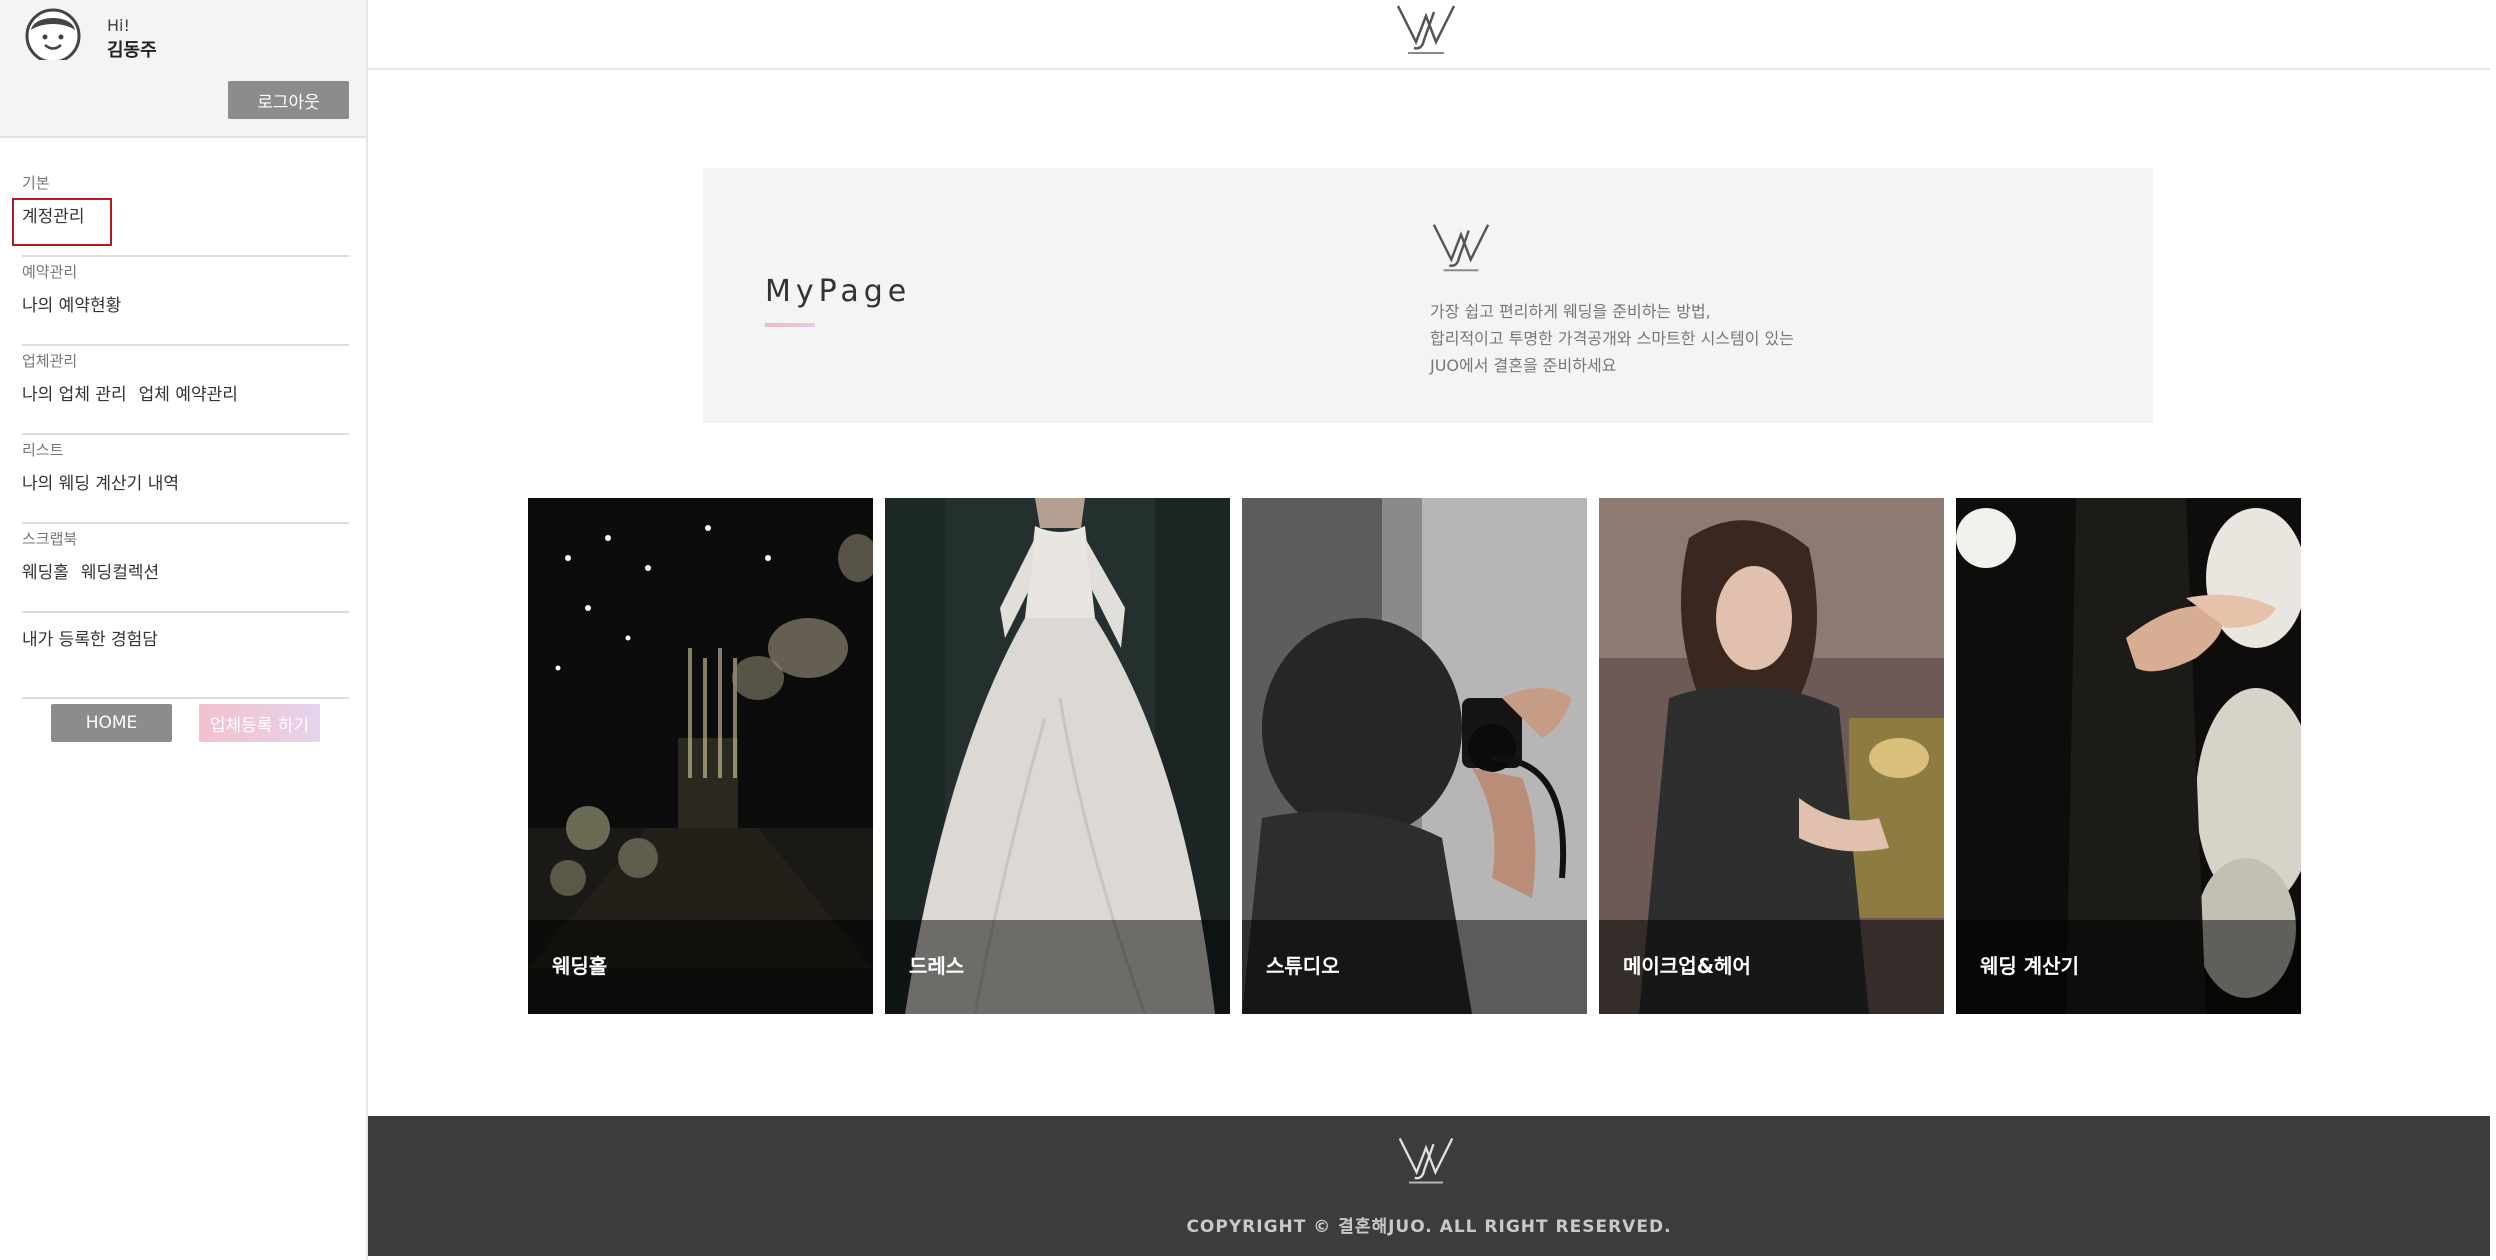 The width and height of the screenshot is (2496, 1260). Describe the element at coordinates (188, 395) in the screenshot. I see `sidebar-item-business-reservations: 업체 예약관리` at that location.